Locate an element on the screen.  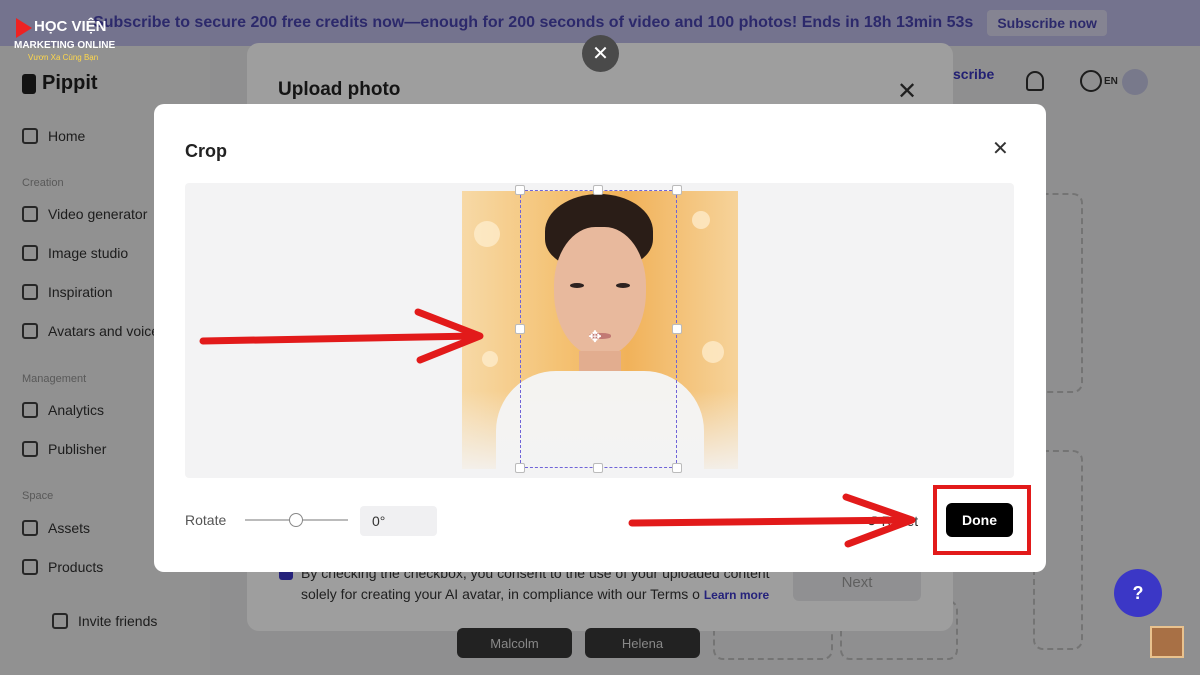
logo-line-3: Vươn Xa Cùng Bạn is located at coordinates (63, 57).